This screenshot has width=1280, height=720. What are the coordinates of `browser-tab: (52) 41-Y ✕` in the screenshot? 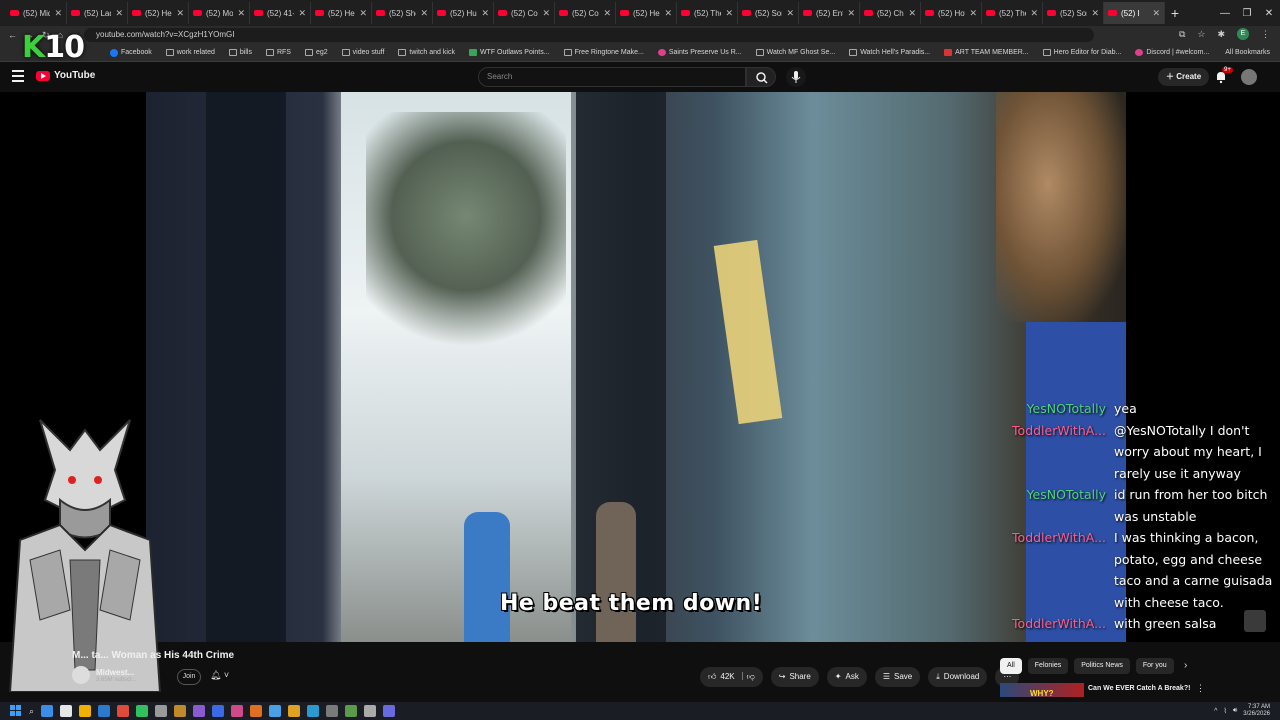 It's located at (280, 13).